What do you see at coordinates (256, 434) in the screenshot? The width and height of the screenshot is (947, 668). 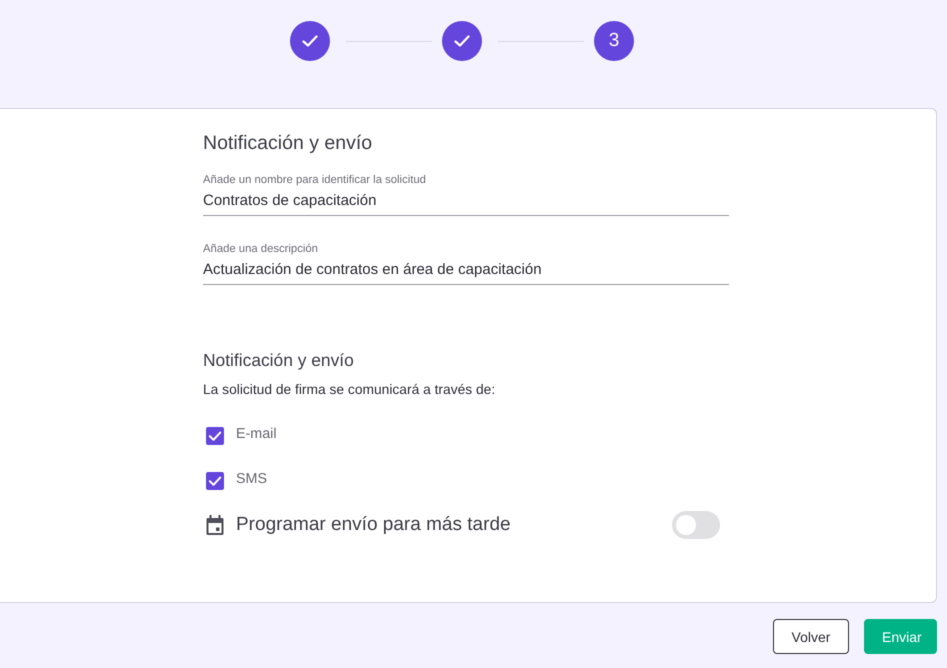 I see `checkbox-label: E-mail` at bounding box center [256, 434].